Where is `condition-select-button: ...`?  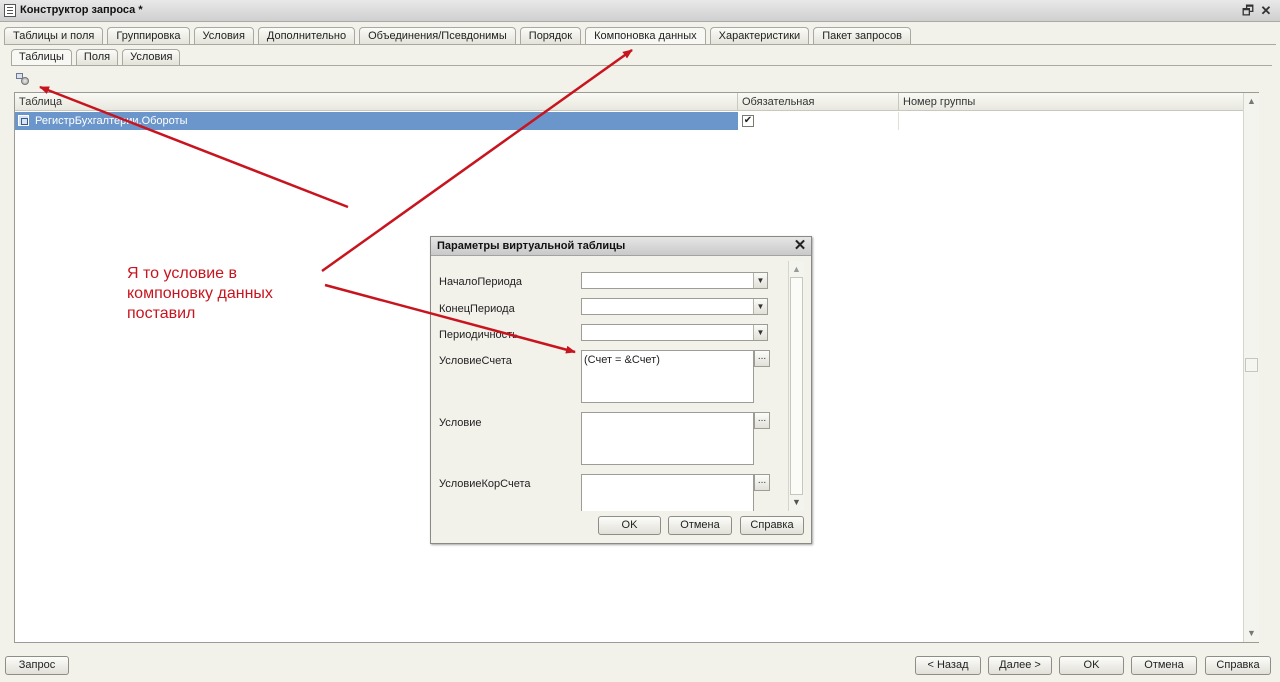
condition-select-button: ... is located at coordinates (762, 420).